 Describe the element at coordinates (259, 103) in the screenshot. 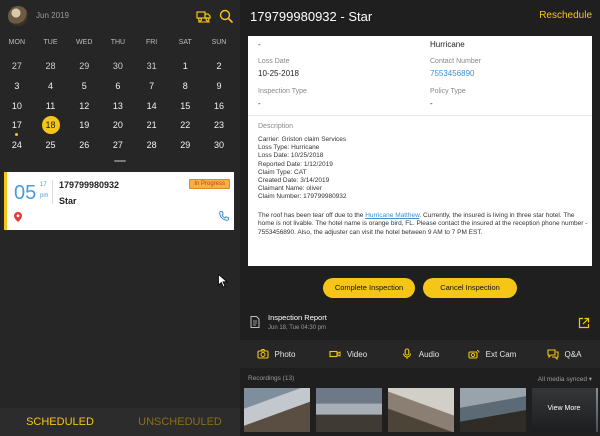

I see `inspection-type-value: -` at that location.